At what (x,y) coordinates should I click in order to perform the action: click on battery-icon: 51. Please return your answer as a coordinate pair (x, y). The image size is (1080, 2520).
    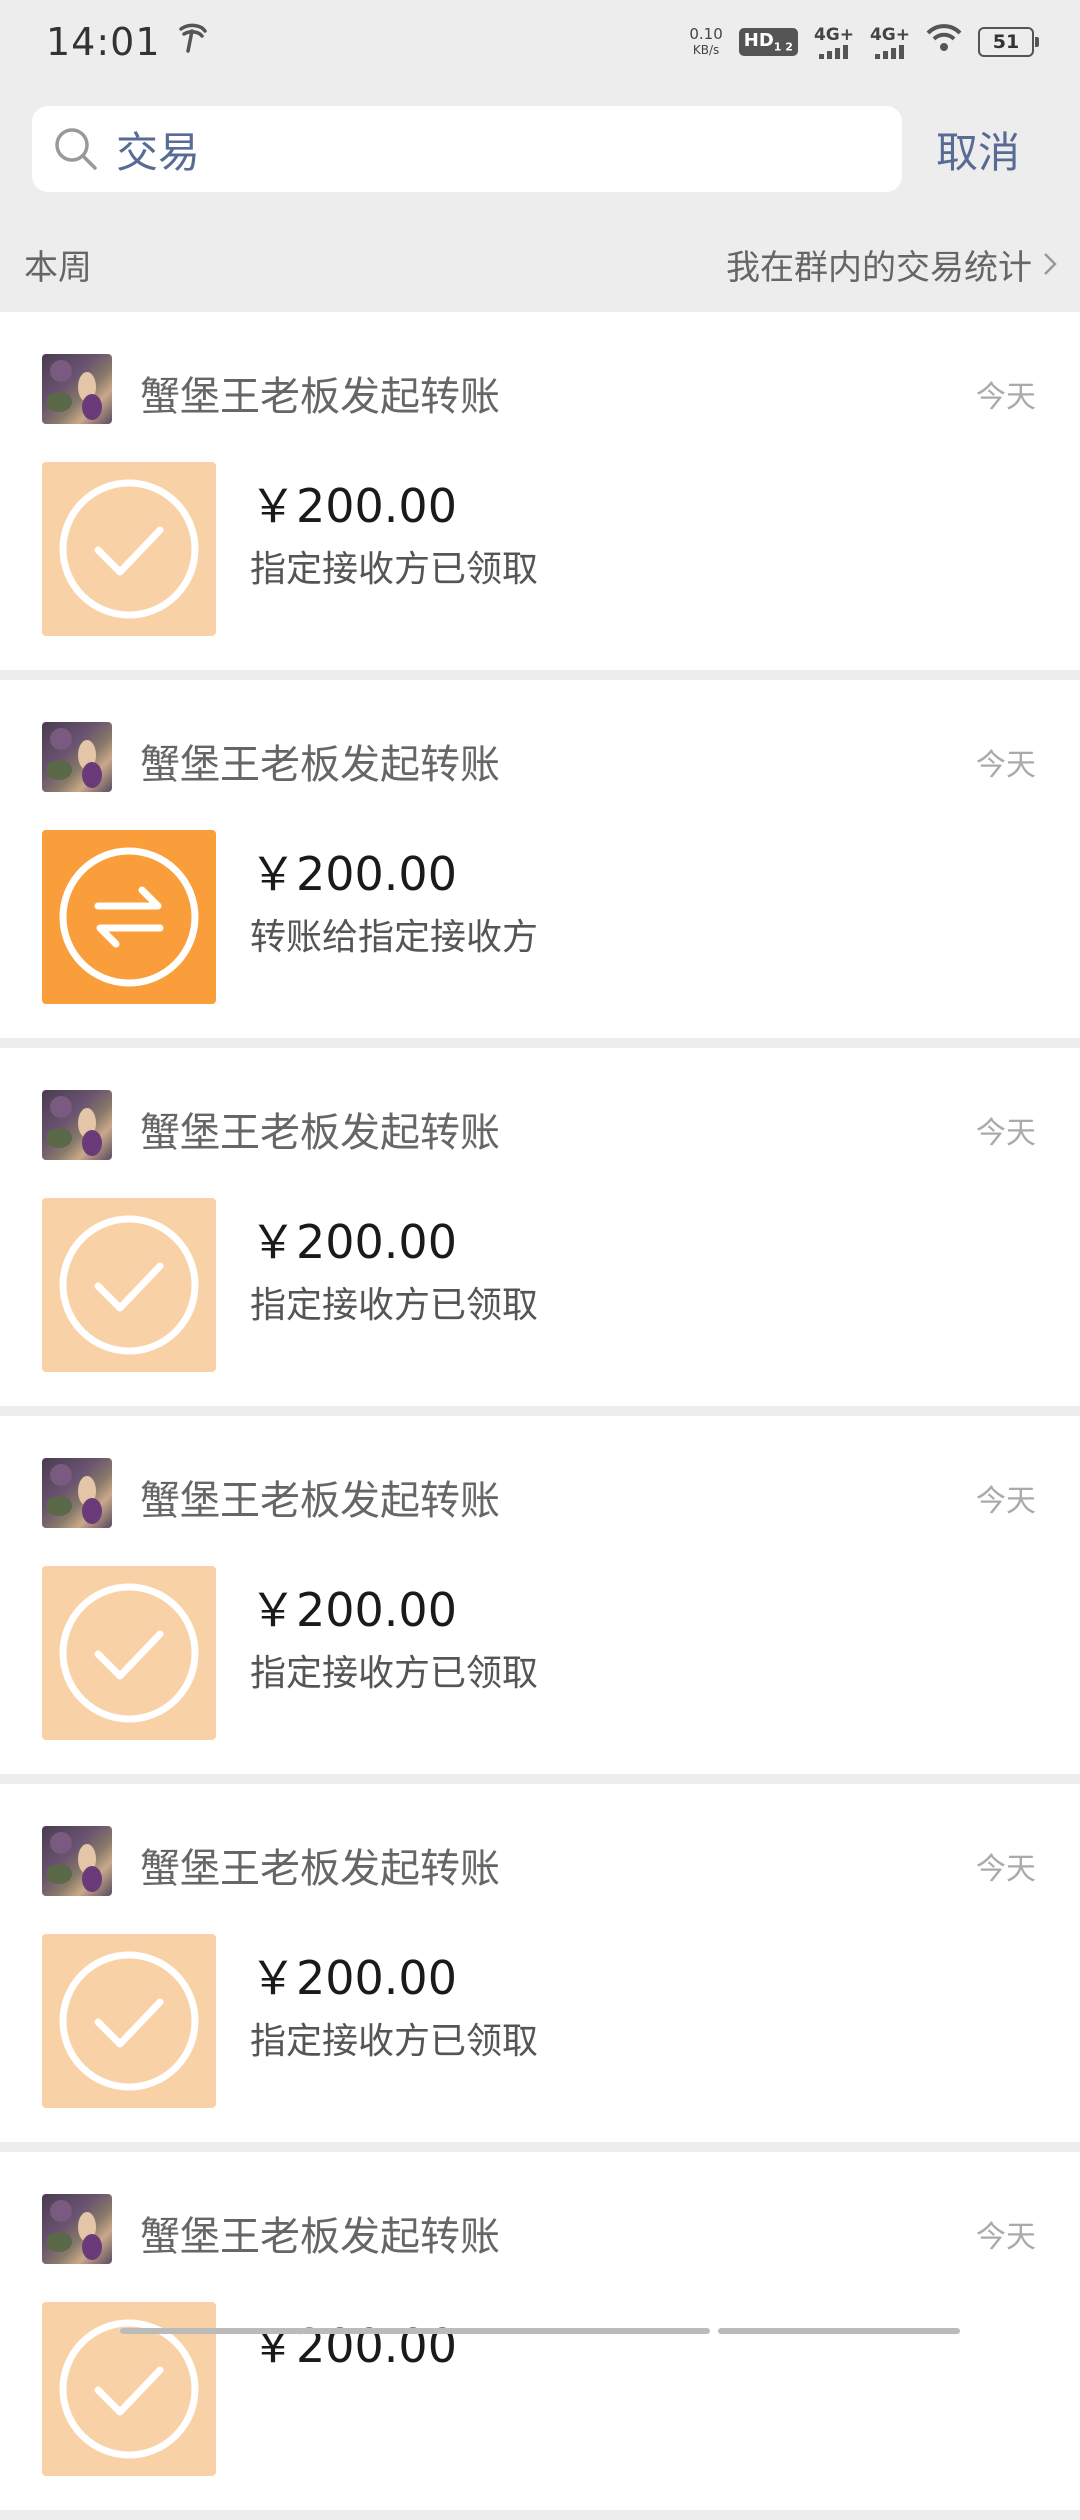
    Looking at the image, I should click on (1008, 42).